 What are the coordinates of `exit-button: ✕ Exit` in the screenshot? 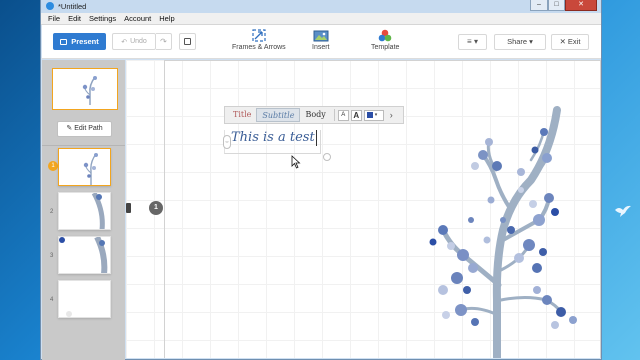 It's located at (570, 42).